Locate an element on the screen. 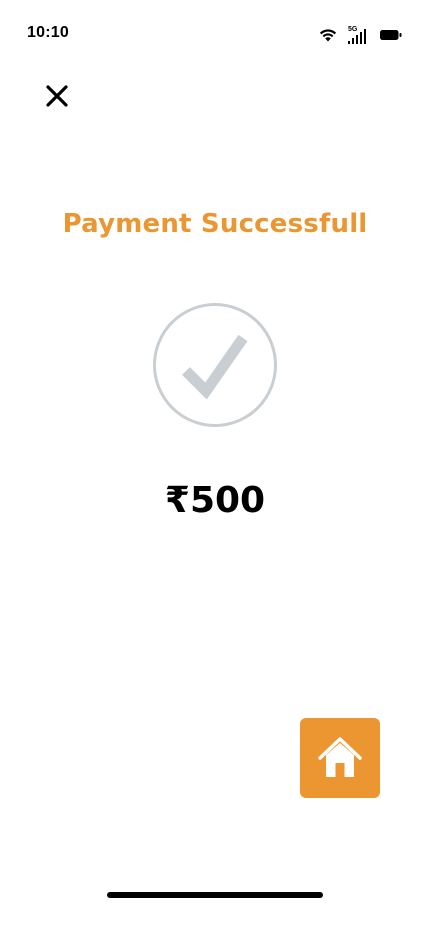  close-button is located at coordinates (57, 96).